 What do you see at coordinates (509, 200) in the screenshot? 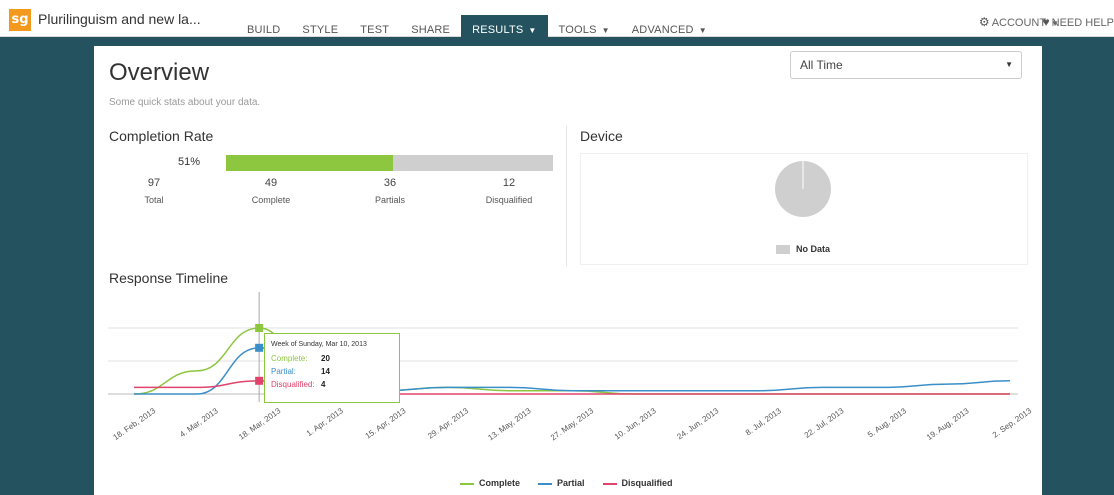
I see `stat-disqualified-label: Disqualified` at bounding box center [509, 200].